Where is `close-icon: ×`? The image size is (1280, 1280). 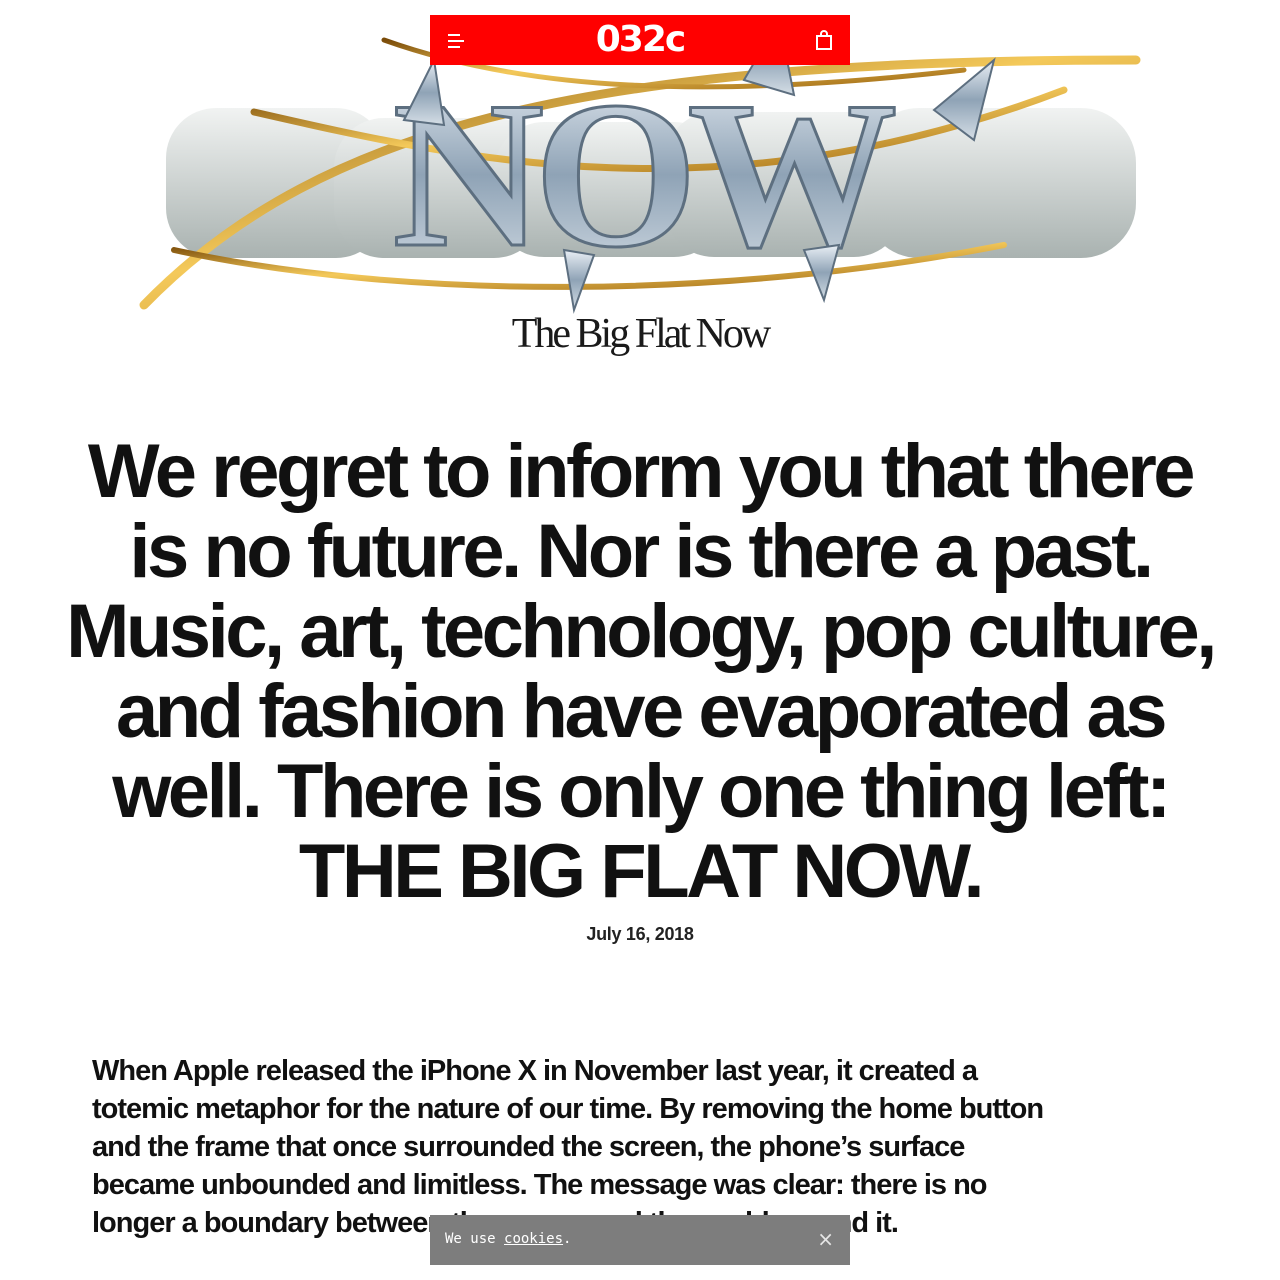
close-icon: × is located at coordinates (825, 1239).